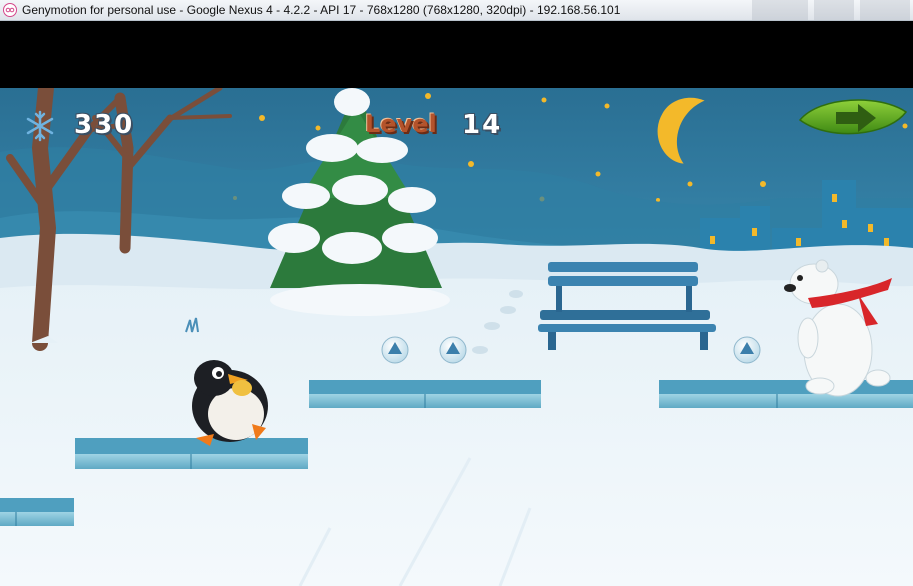  Describe the element at coordinates (834, 10) in the screenshot. I see `window-maximize-button` at that location.